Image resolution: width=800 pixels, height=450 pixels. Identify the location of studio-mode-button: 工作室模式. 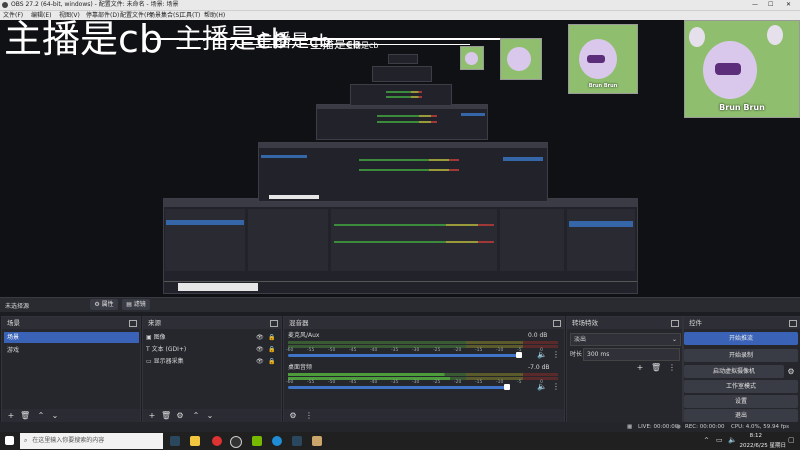
(741, 386).